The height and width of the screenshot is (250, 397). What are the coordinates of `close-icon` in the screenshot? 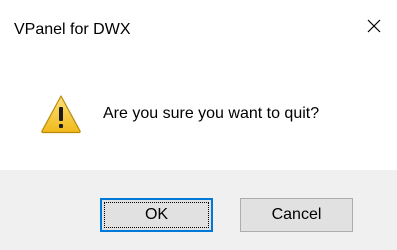 It's located at (374, 26).